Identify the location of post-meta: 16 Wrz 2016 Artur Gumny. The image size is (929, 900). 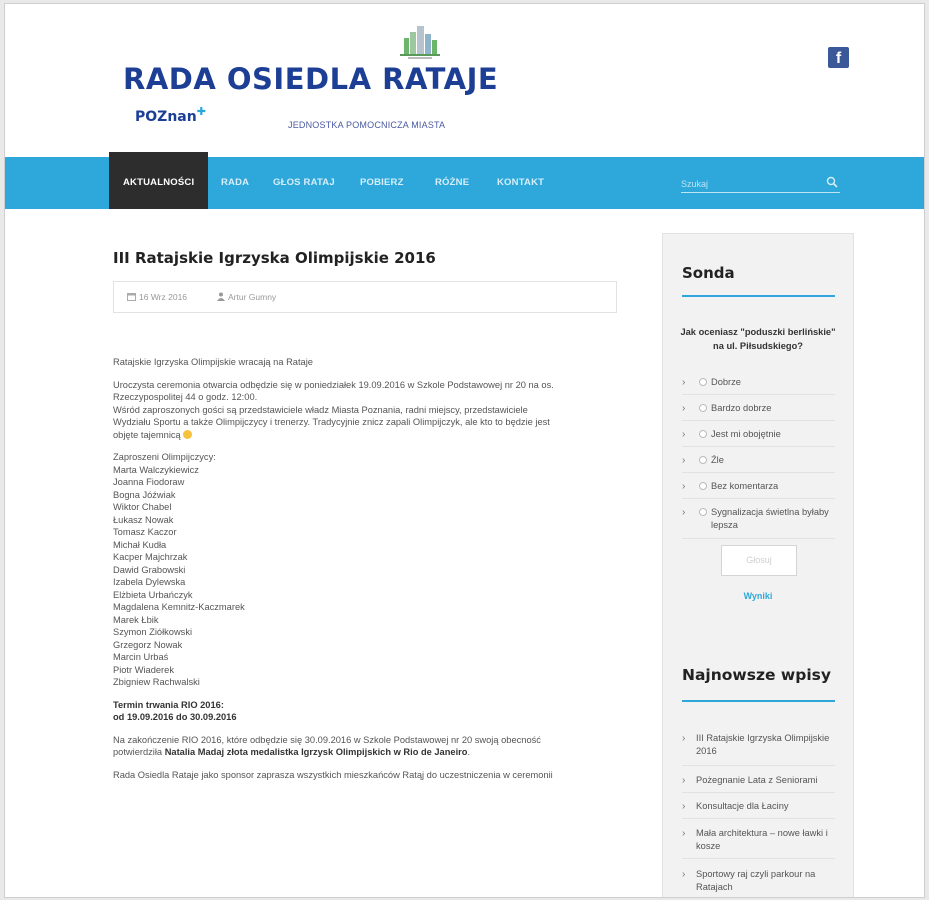
(365, 297).